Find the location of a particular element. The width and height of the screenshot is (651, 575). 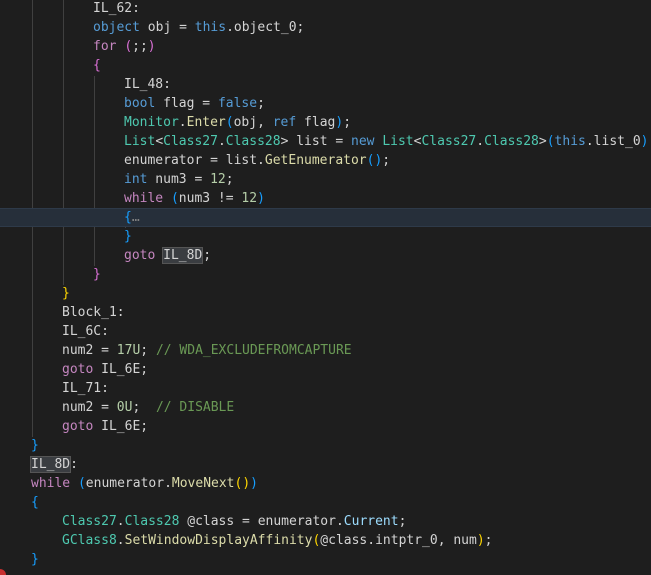

code-token: > is located at coordinates (542, 141).